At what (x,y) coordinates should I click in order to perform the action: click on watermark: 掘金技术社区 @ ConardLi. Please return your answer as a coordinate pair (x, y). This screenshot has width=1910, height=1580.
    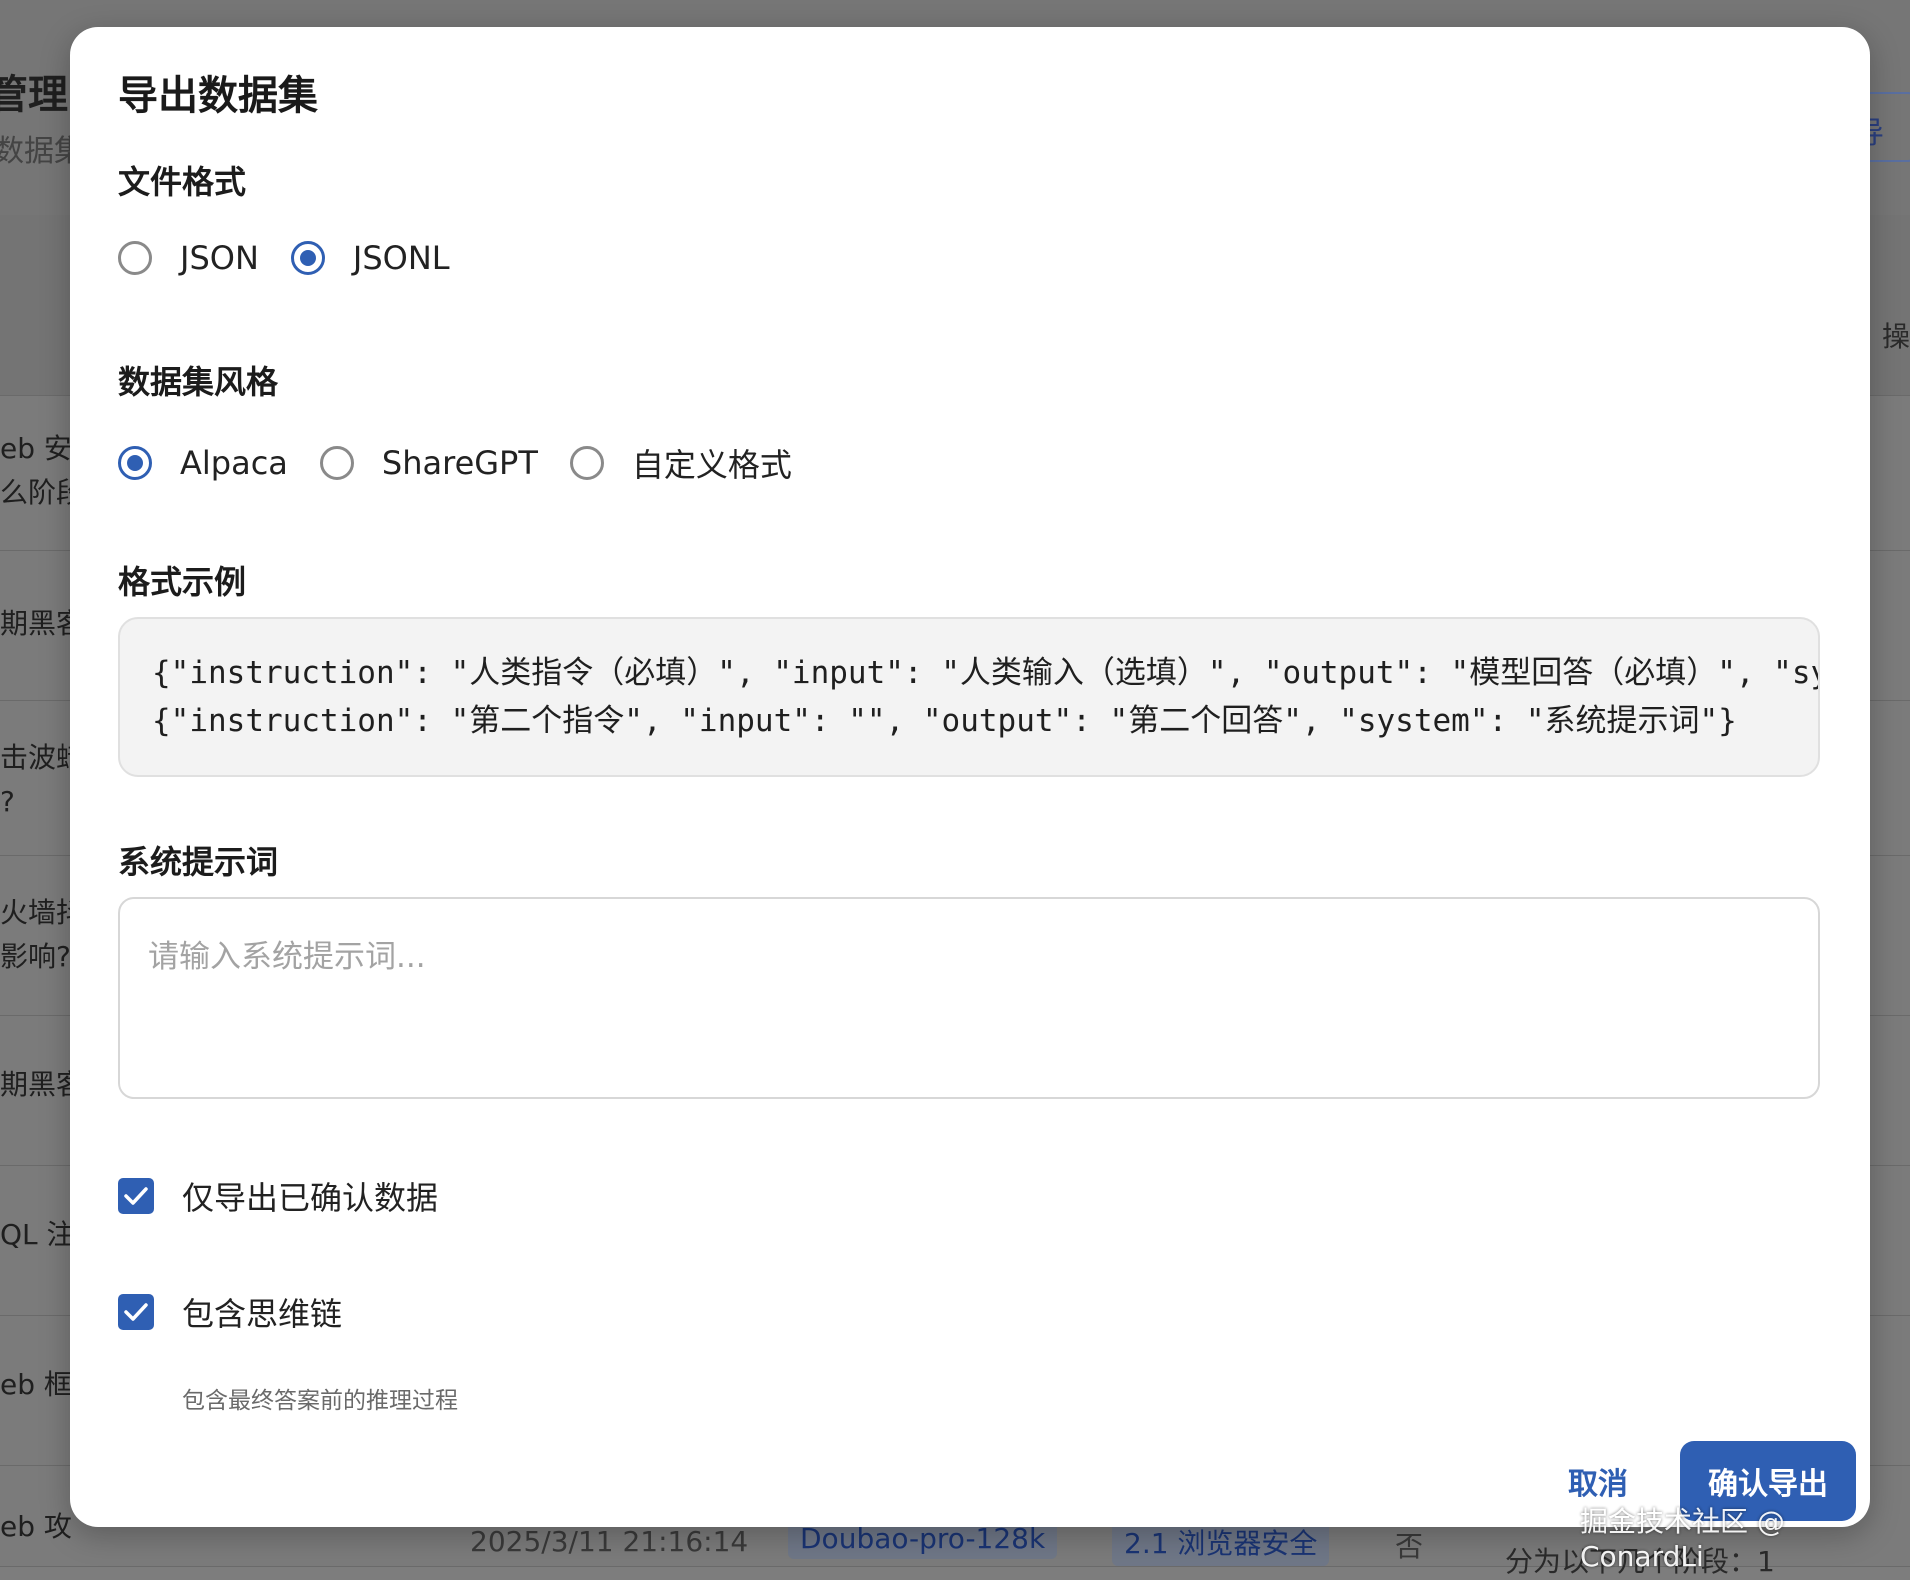
    Looking at the image, I should click on (1682, 1539).